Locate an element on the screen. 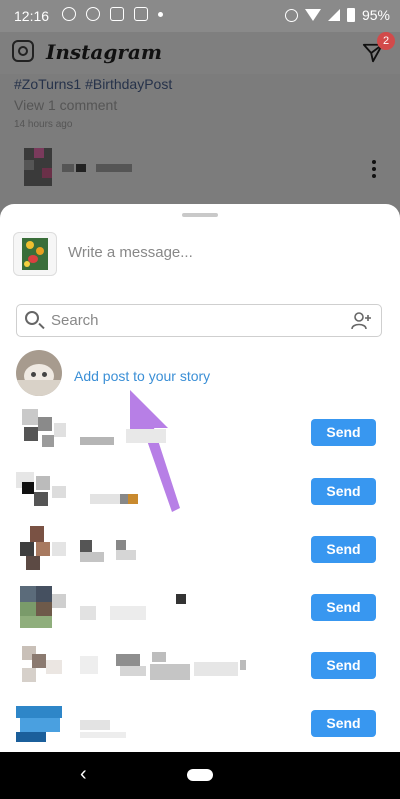 The height and width of the screenshot is (799, 400). system-icons: 95% is located at coordinates (337, 15).